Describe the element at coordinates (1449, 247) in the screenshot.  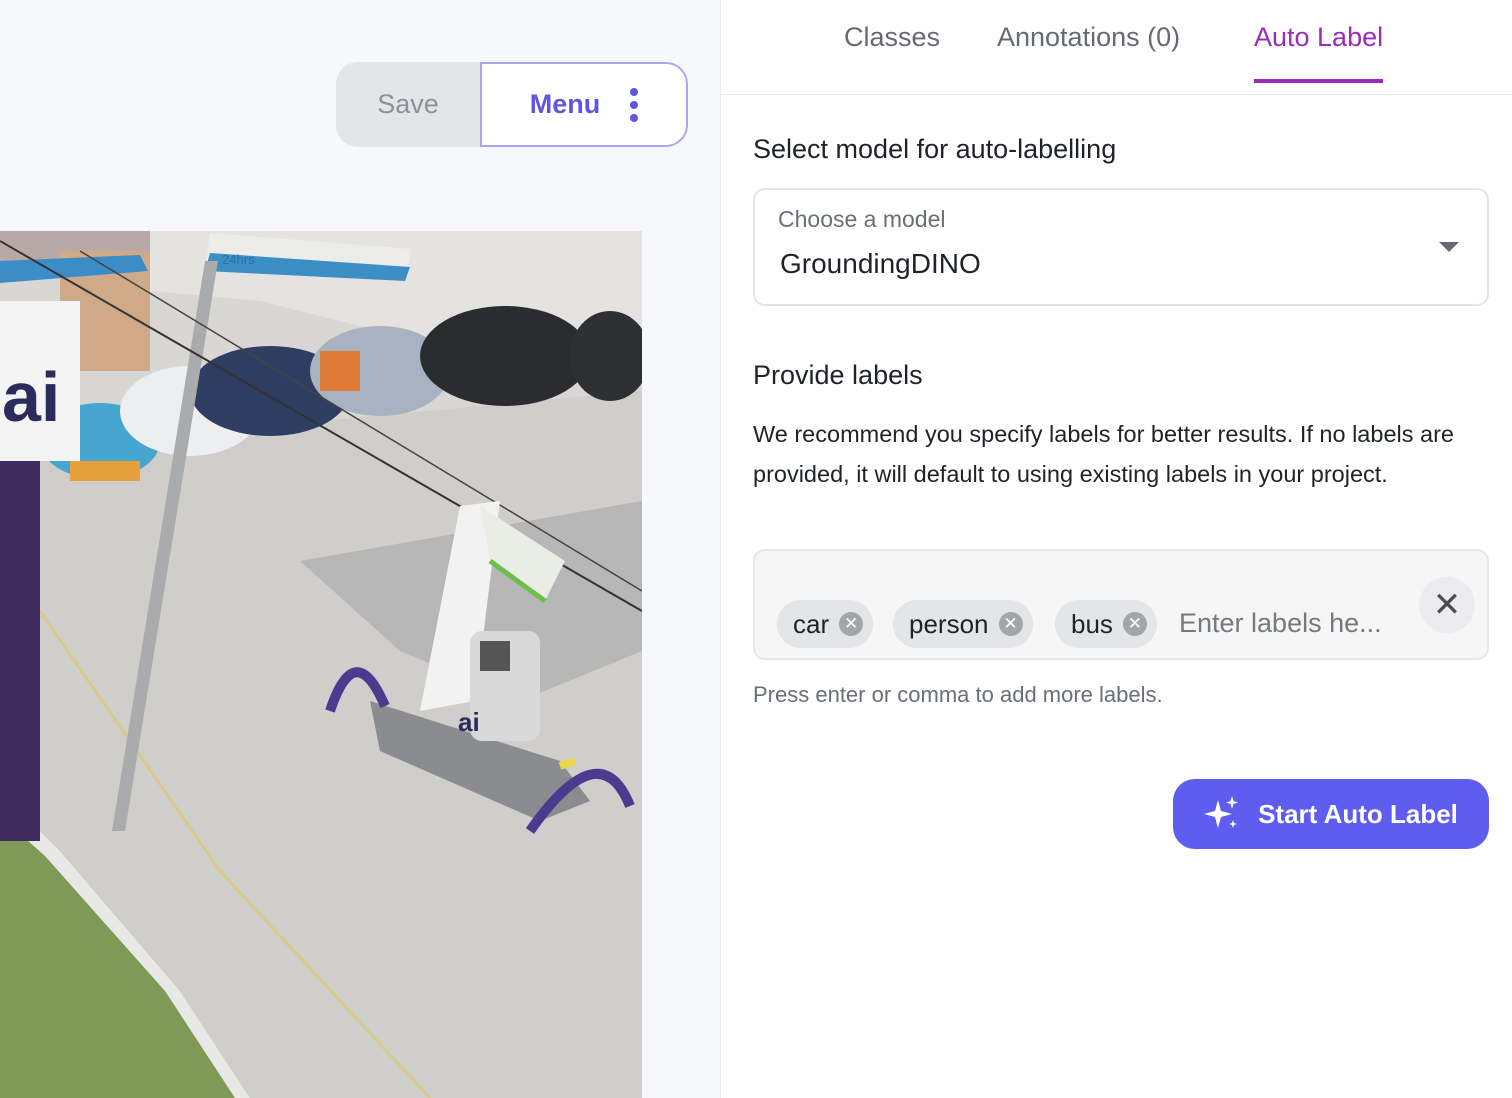
I see `caret-down-icon` at that location.